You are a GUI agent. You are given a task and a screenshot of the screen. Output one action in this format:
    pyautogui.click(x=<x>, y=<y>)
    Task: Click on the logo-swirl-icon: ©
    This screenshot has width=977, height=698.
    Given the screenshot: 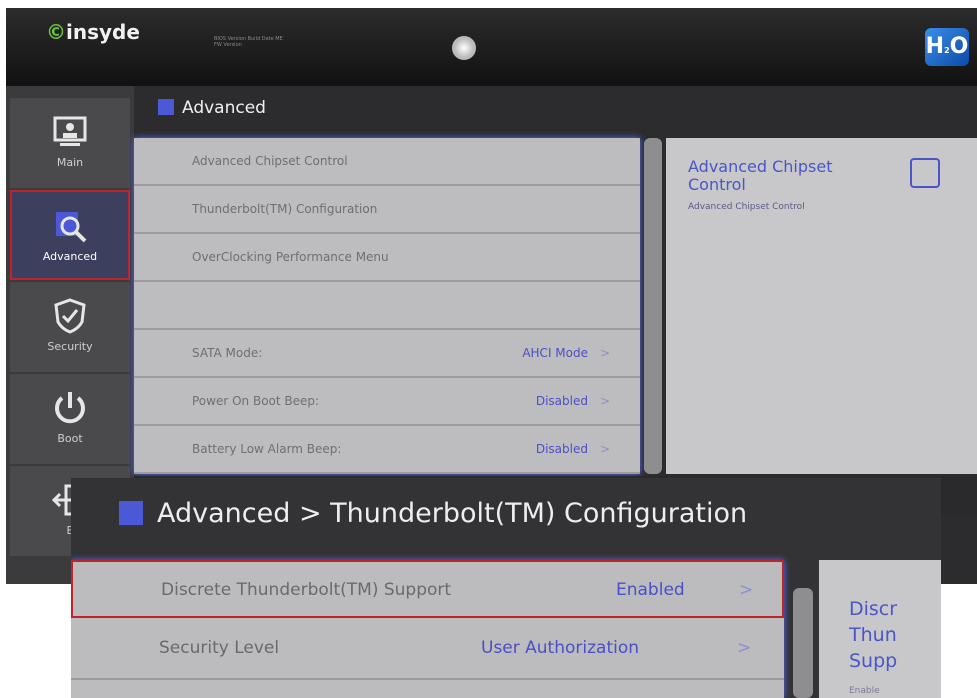 What is the action you would take?
    pyautogui.click(x=56, y=32)
    